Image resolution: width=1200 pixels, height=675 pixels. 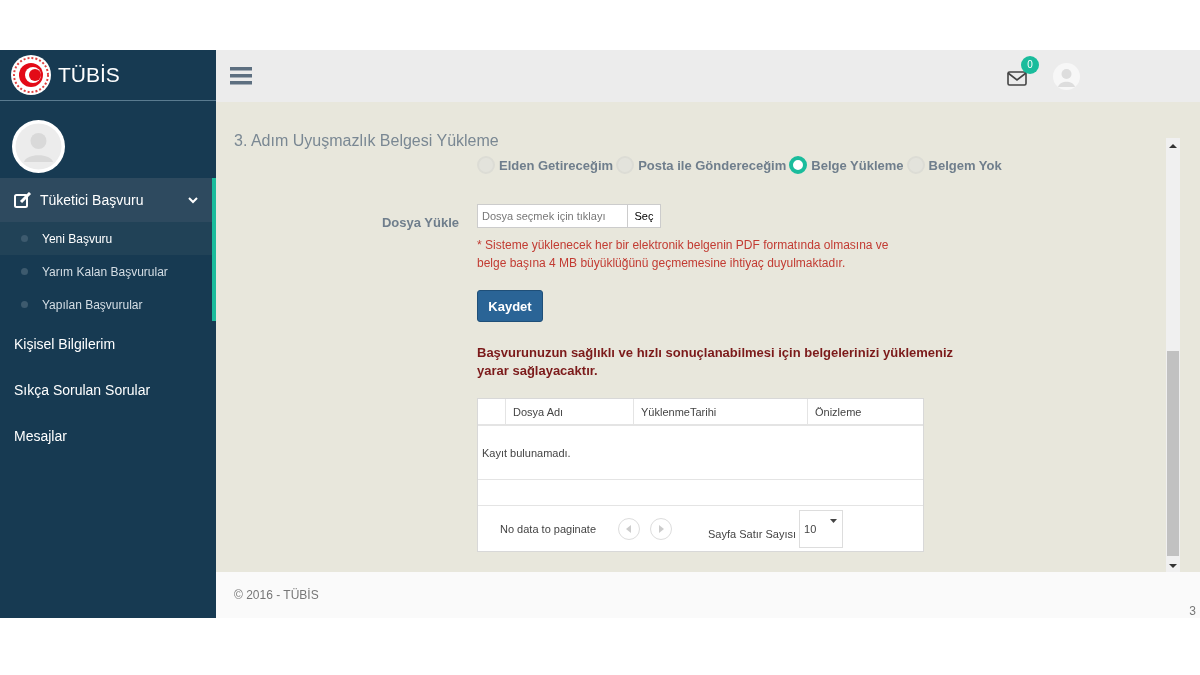 What do you see at coordinates (1017, 78) in the screenshot?
I see `mail-icon` at bounding box center [1017, 78].